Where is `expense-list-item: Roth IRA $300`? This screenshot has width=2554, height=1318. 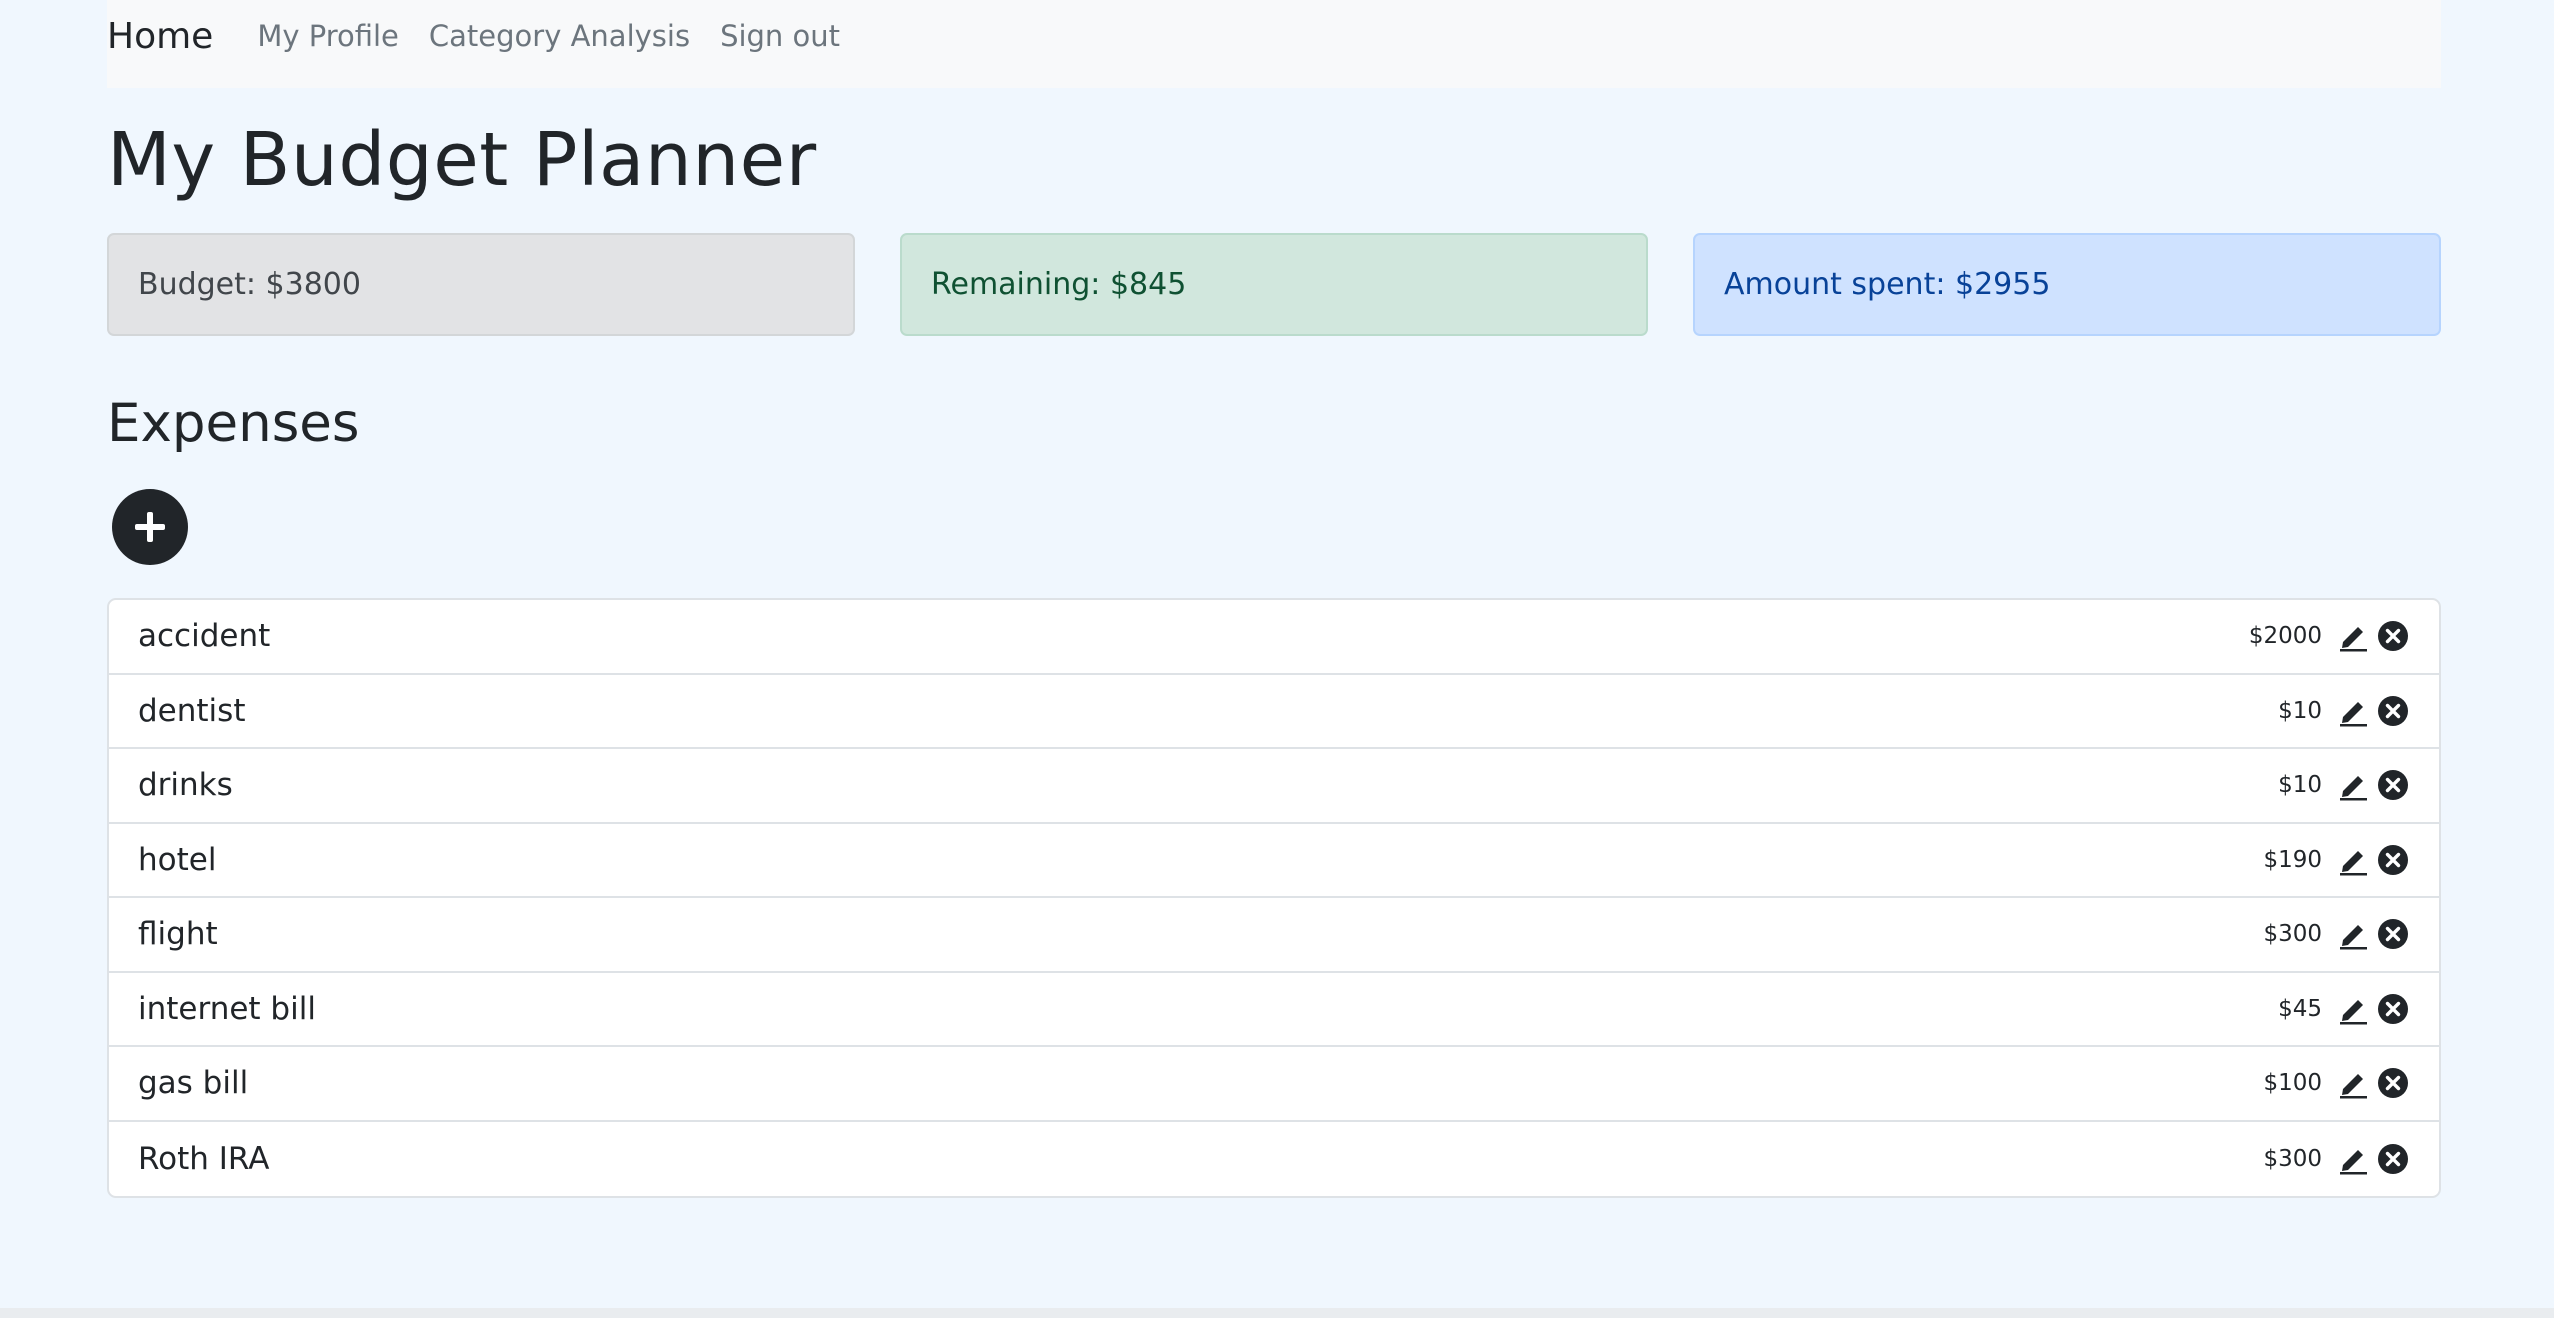 expense-list-item: Roth IRA $300 is located at coordinates (1274, 1159).